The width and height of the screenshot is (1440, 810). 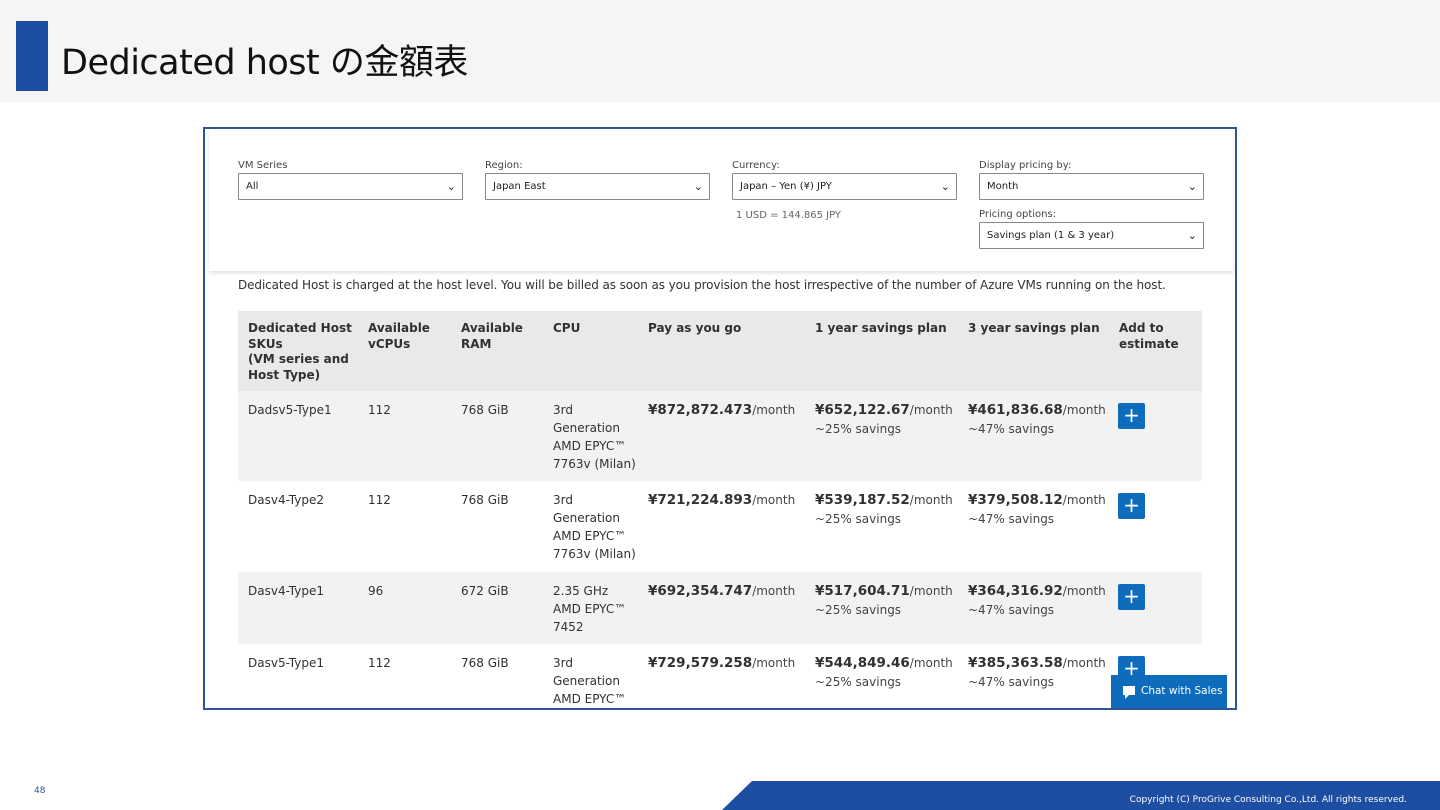 I want to click on header-payg: Pay as you go, so click(x=695, y=328).